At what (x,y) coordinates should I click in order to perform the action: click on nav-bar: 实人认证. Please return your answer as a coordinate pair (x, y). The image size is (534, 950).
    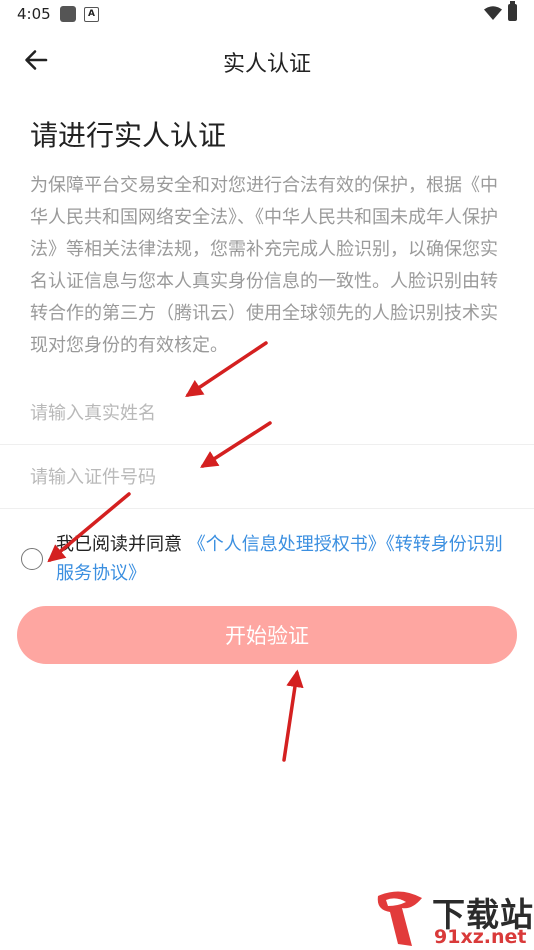
    Looking at the image, I should click on (267, 60).